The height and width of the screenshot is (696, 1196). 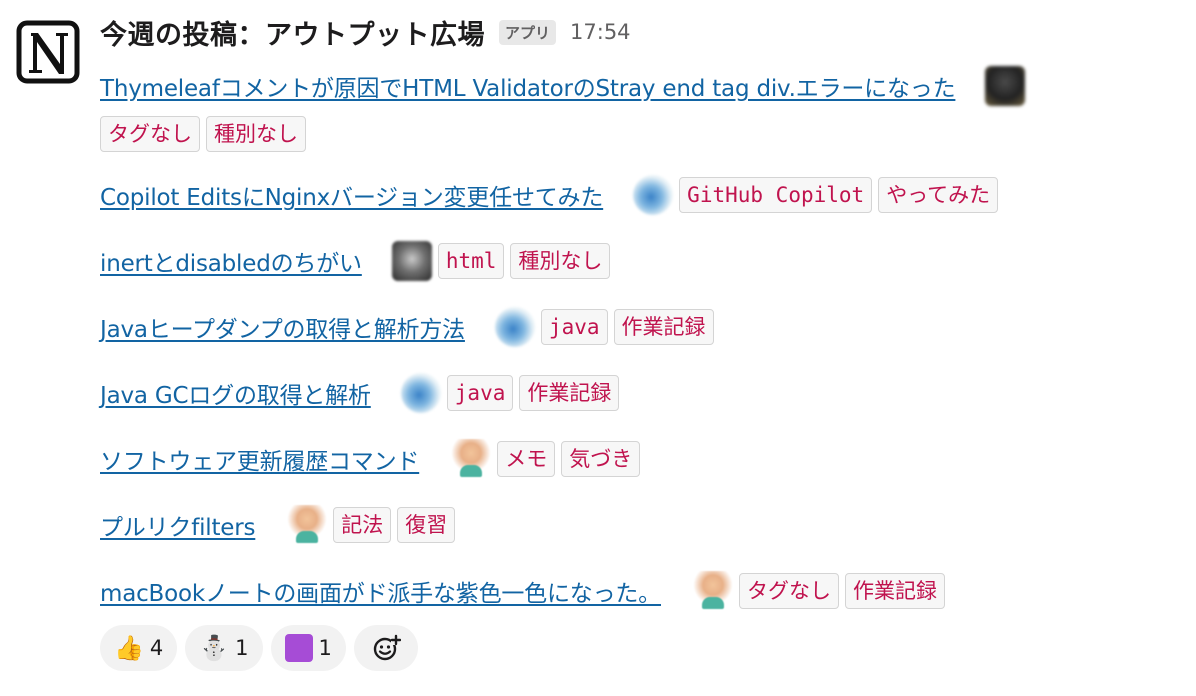 I want to click on tag-badge: 復習, so click(x=426, y=525).